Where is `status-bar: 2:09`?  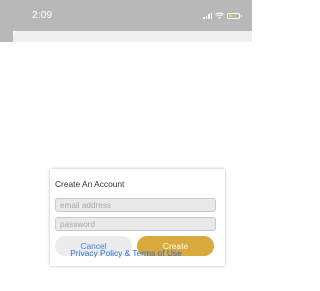 status-bar: 2:09 is located at coordinates (126, 15).